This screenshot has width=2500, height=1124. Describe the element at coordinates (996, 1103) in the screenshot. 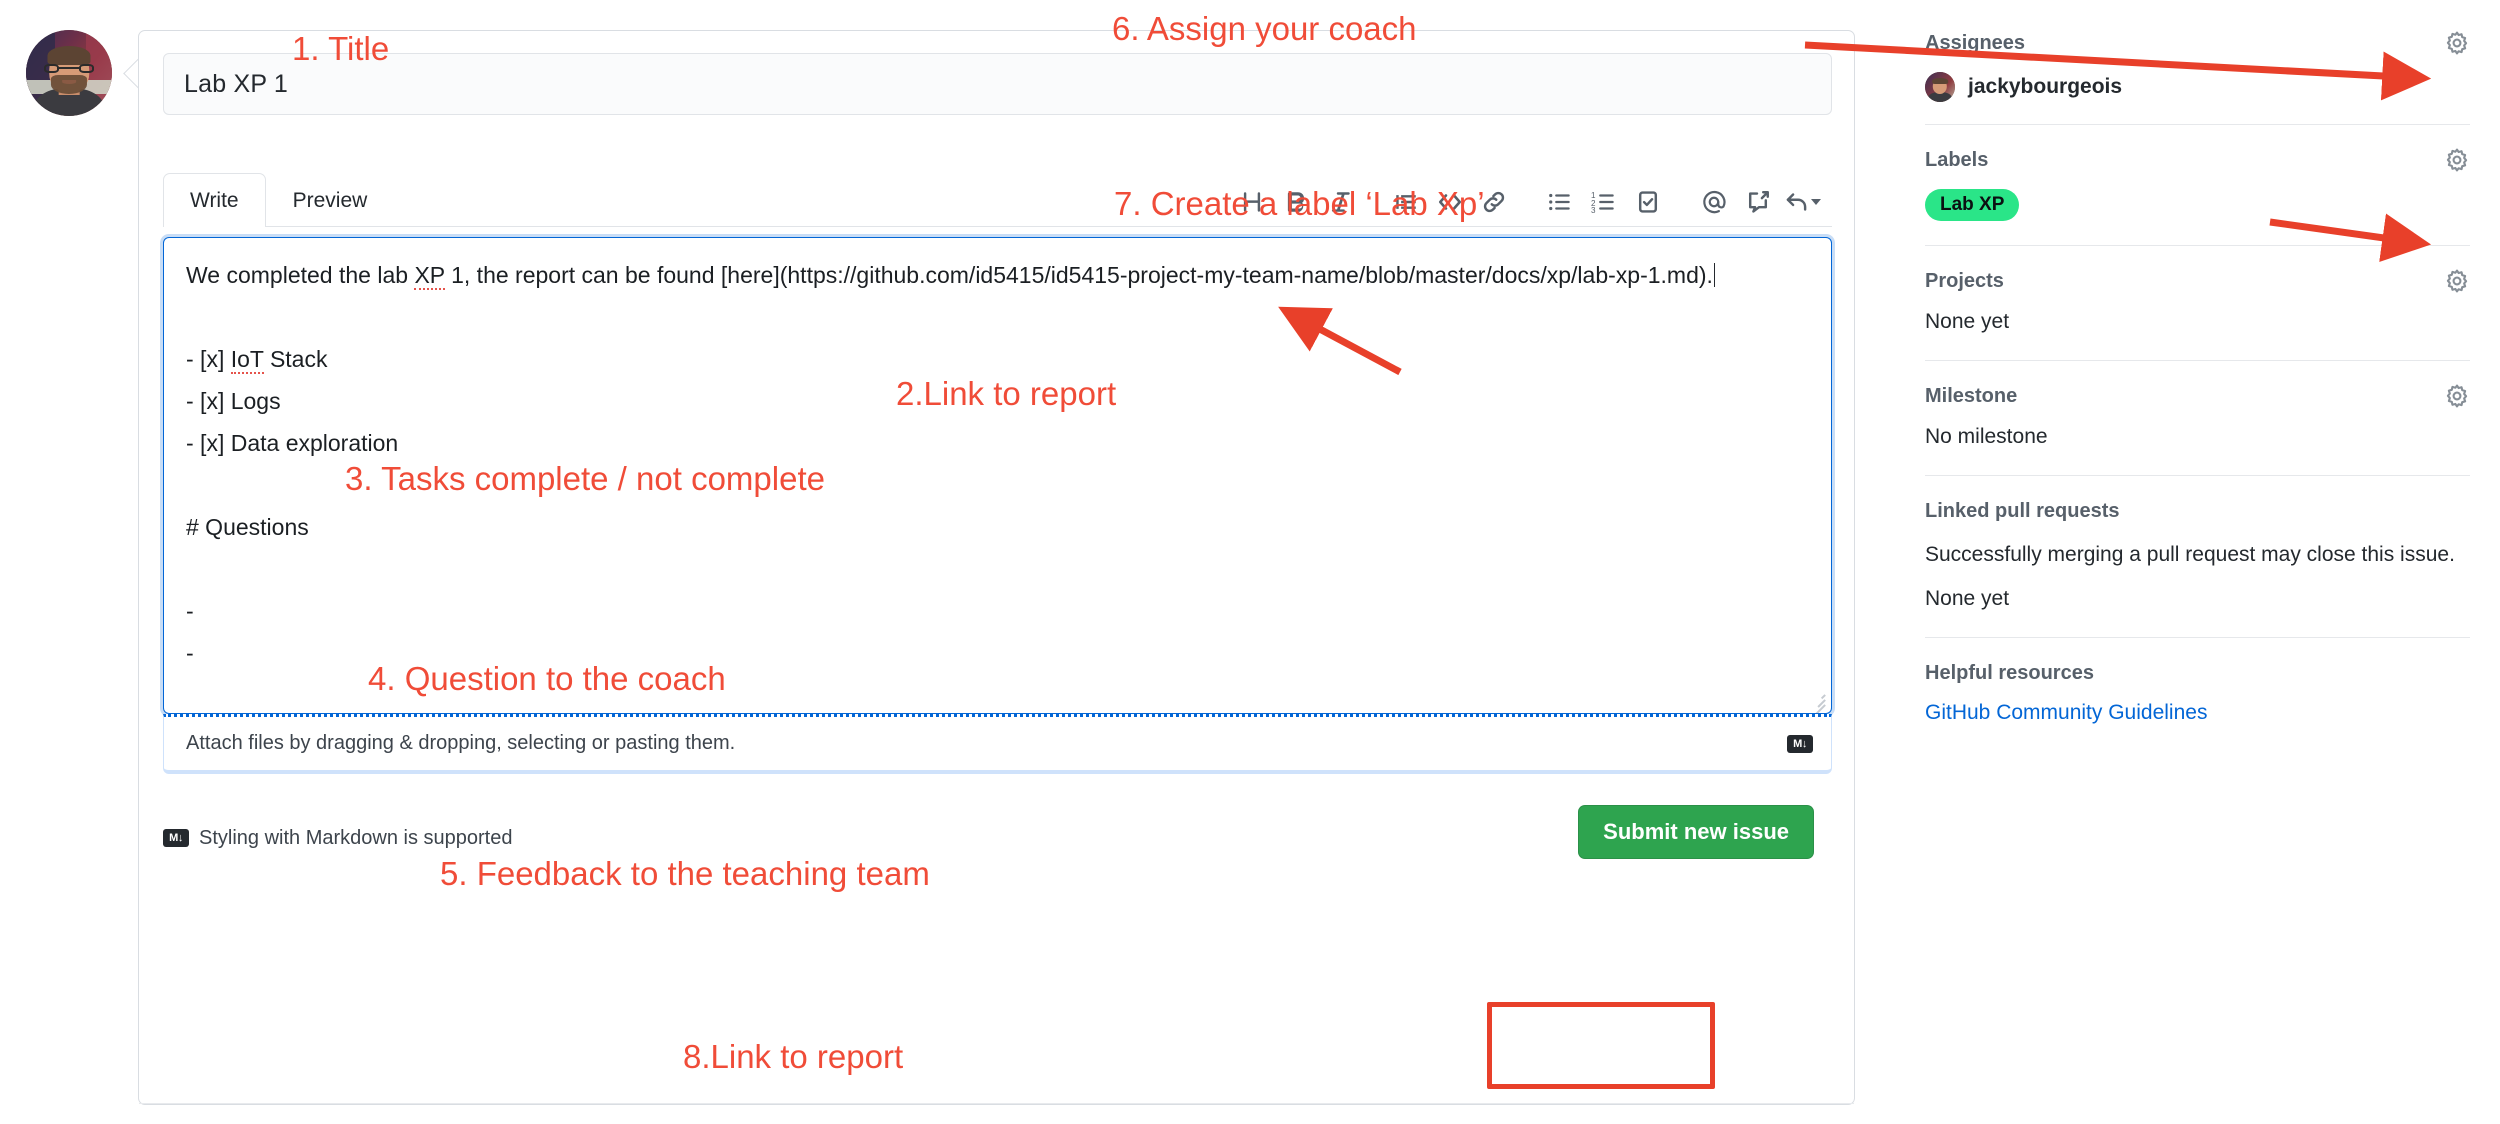

I see `form-bottom-divider` at that location.